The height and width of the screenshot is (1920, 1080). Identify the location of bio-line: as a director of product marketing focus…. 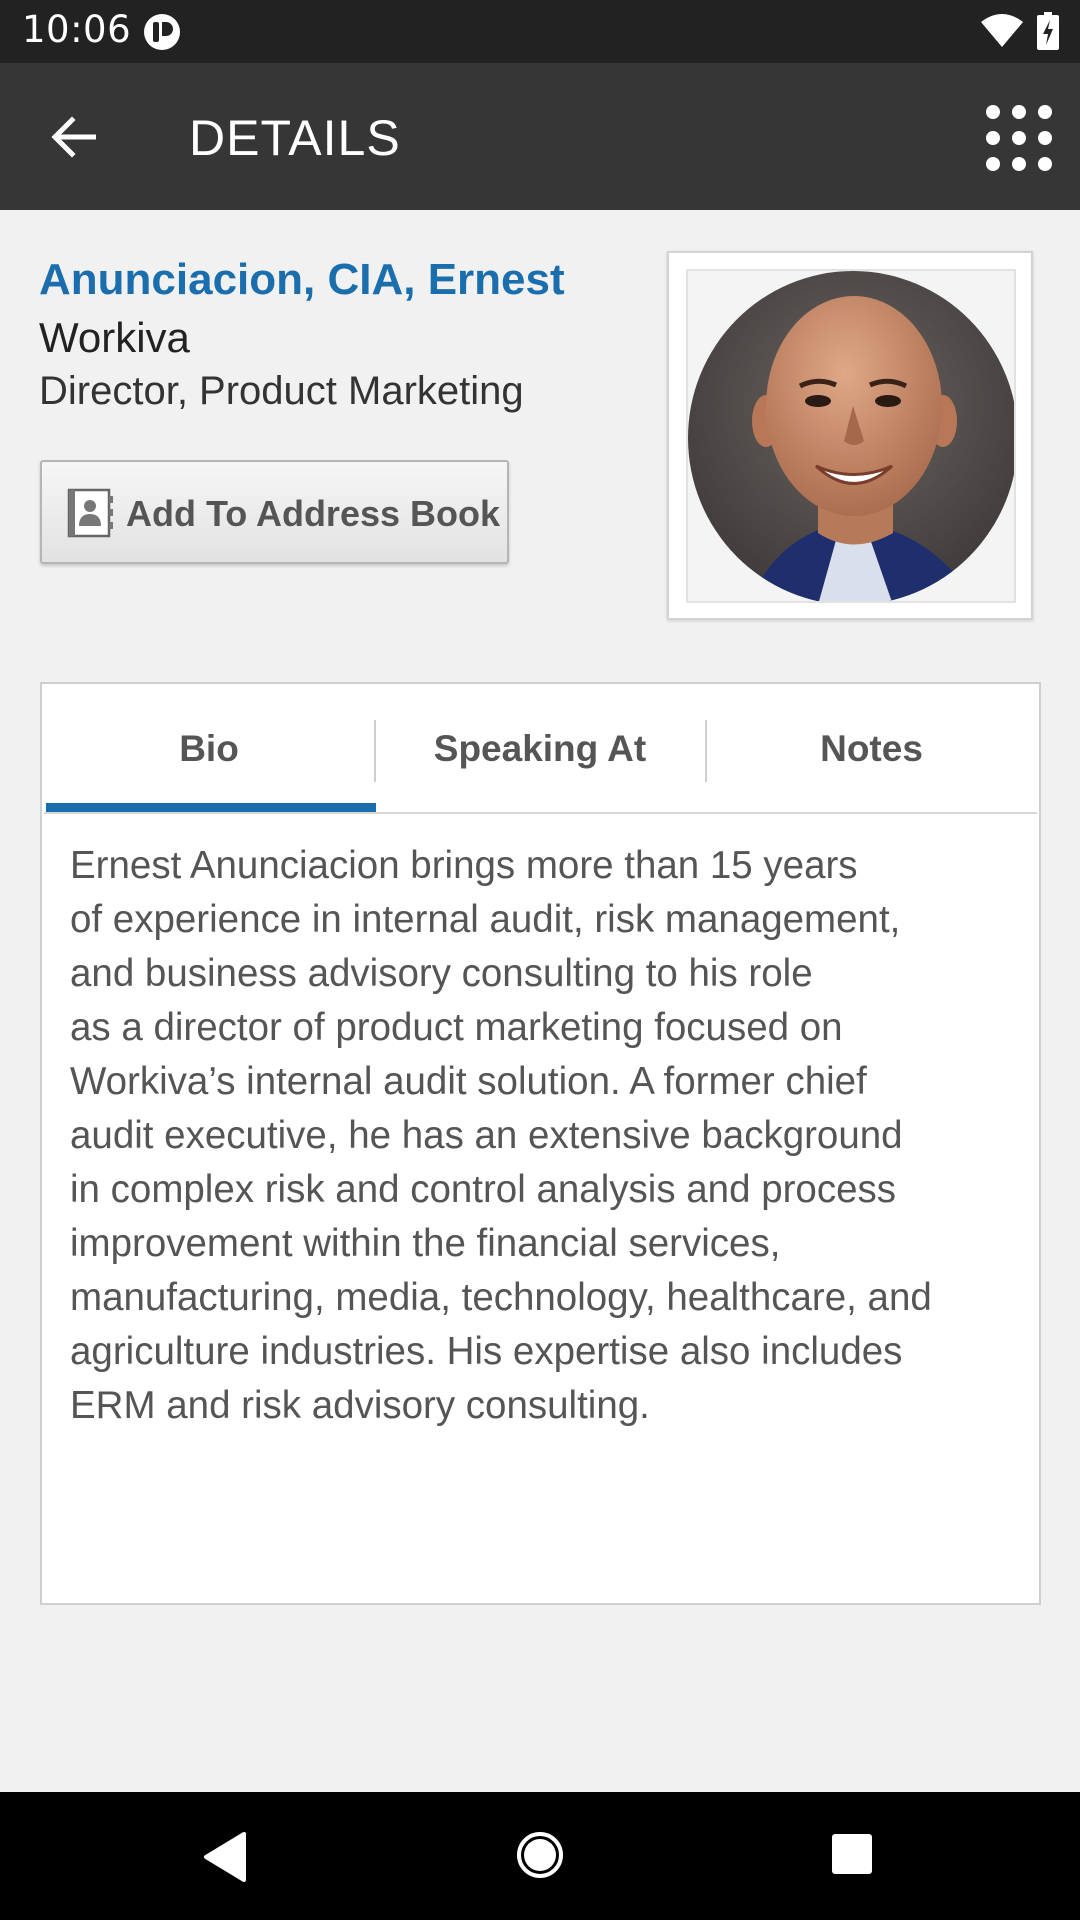
(456, 1027).